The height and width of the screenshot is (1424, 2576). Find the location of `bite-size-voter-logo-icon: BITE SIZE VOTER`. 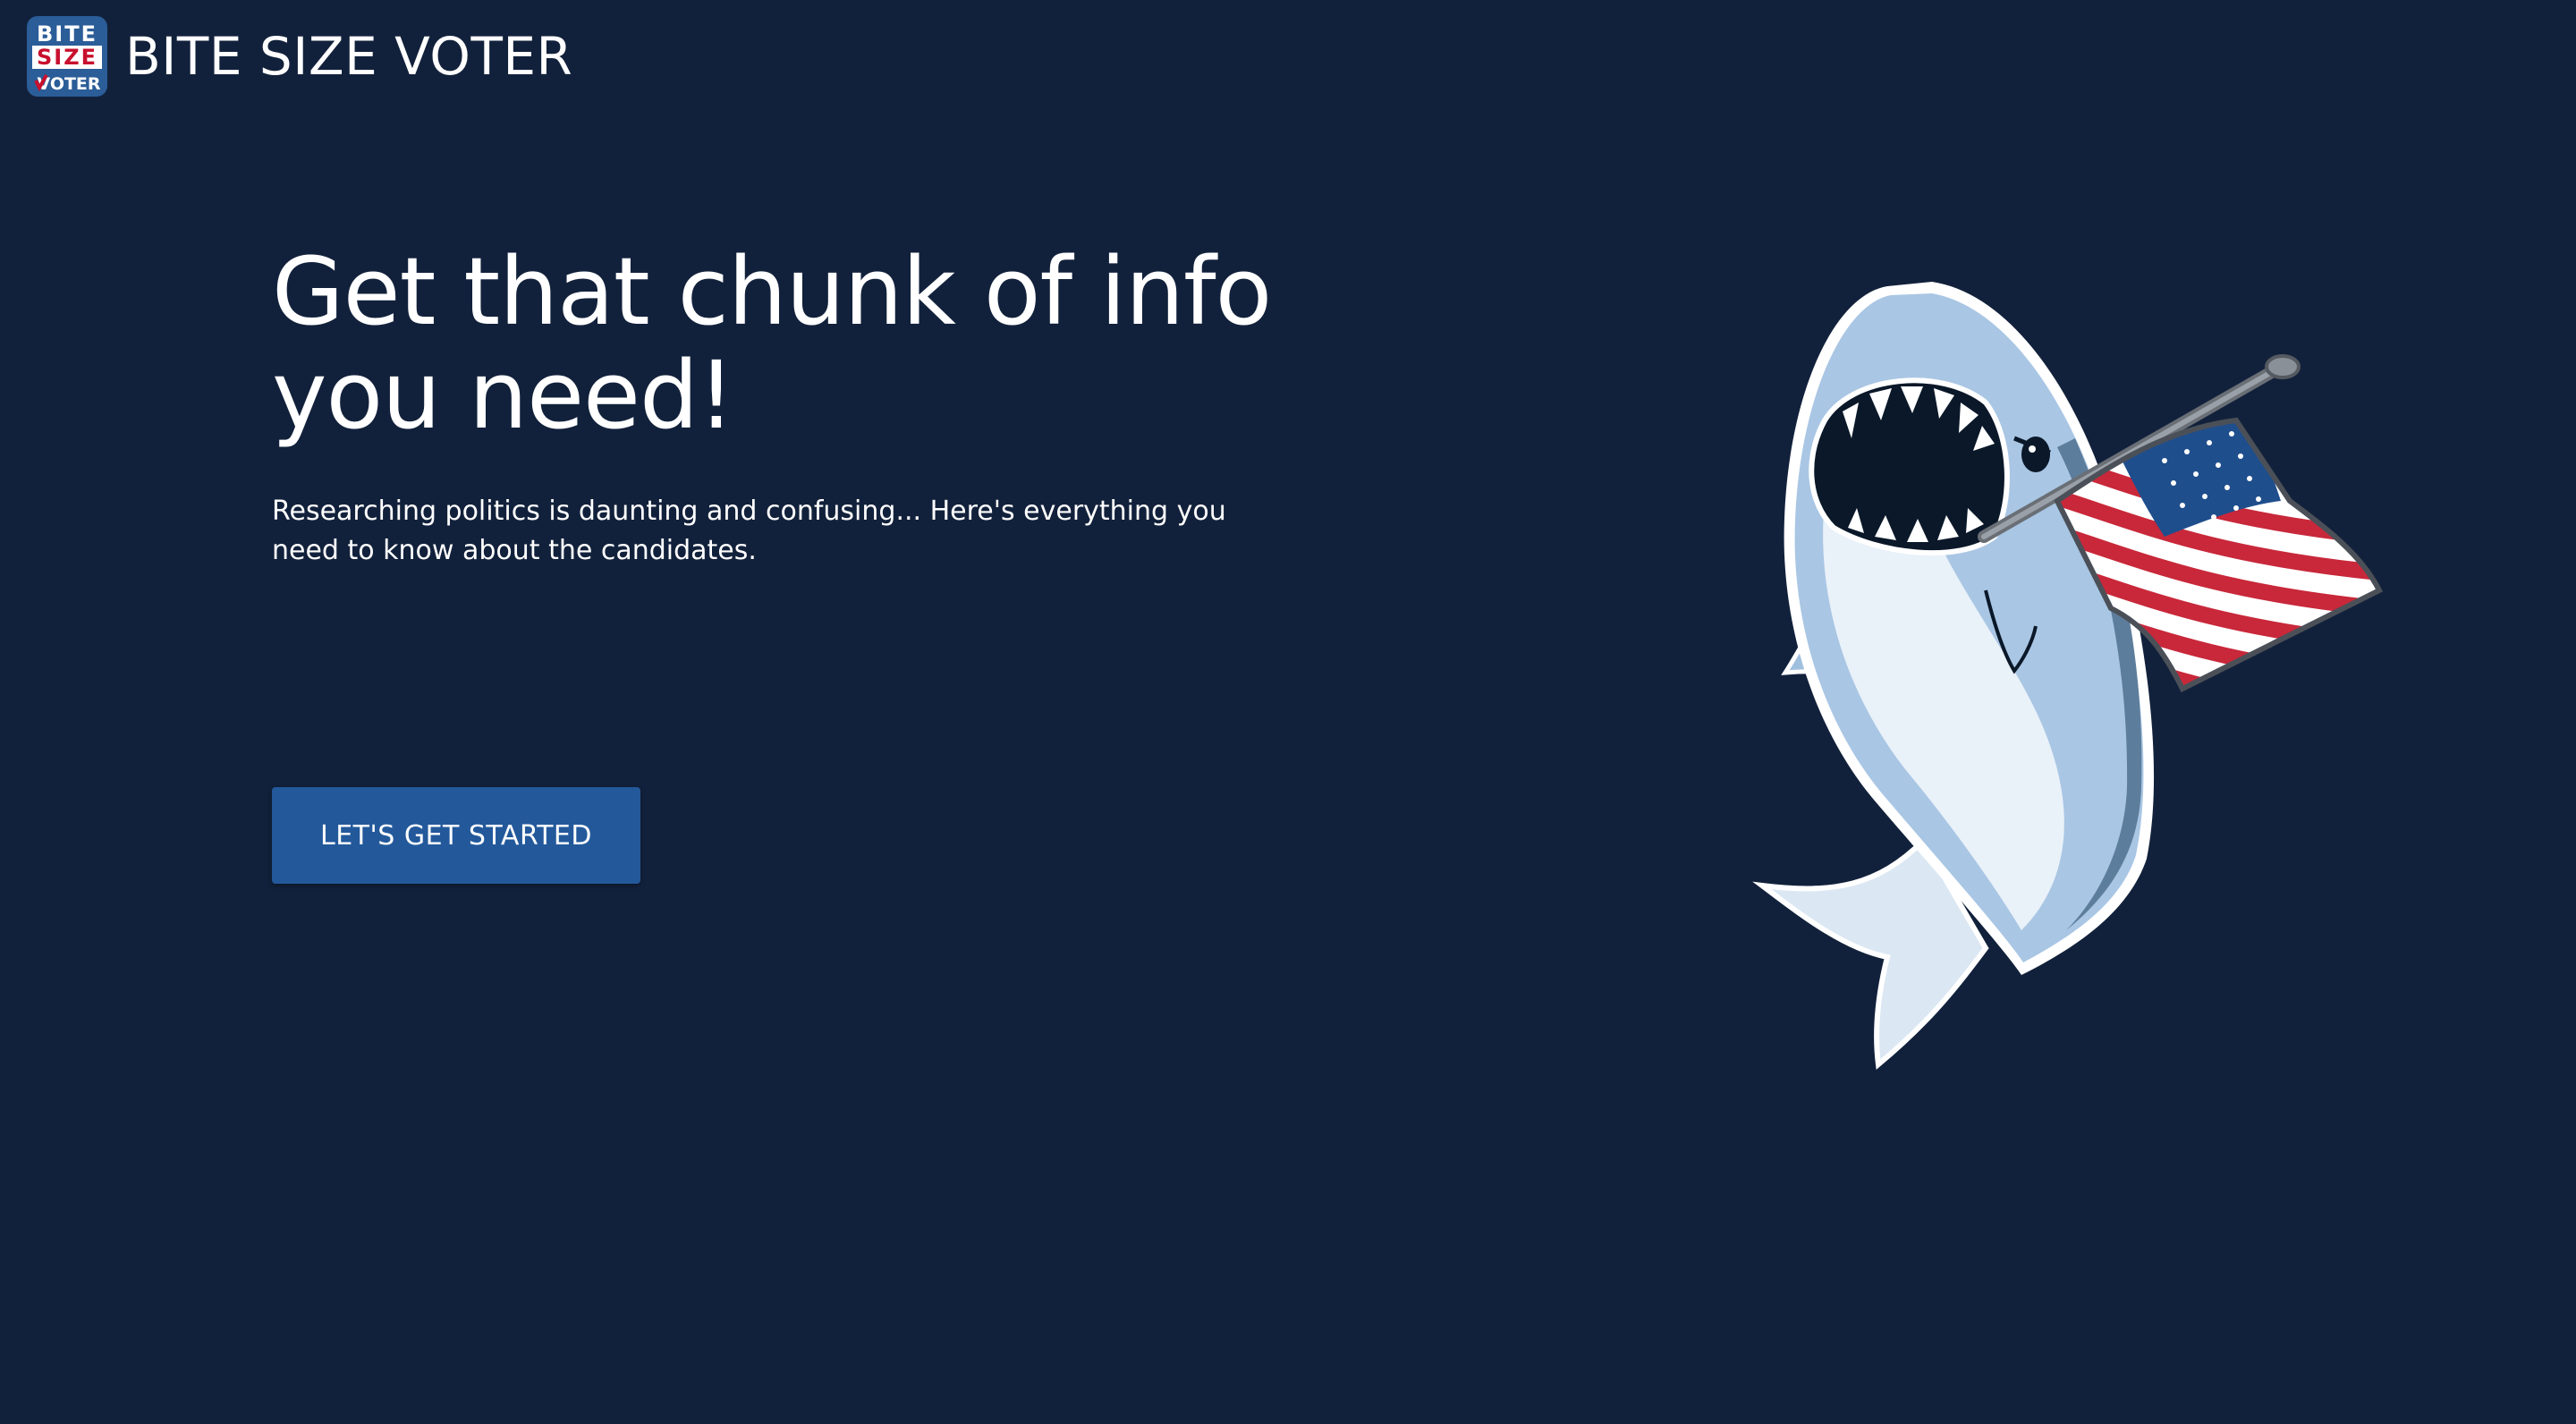

bite-size-voter-logo-icon: BITE SIZE VOTER is located at coordinates (67, 56).